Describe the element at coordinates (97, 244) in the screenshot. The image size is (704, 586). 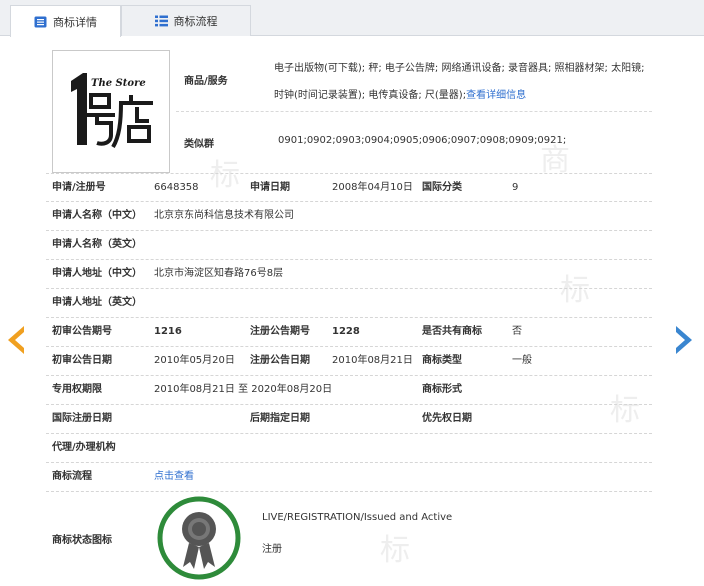
I see `applicant-en-label: 申请人名称（英文）` at that location.